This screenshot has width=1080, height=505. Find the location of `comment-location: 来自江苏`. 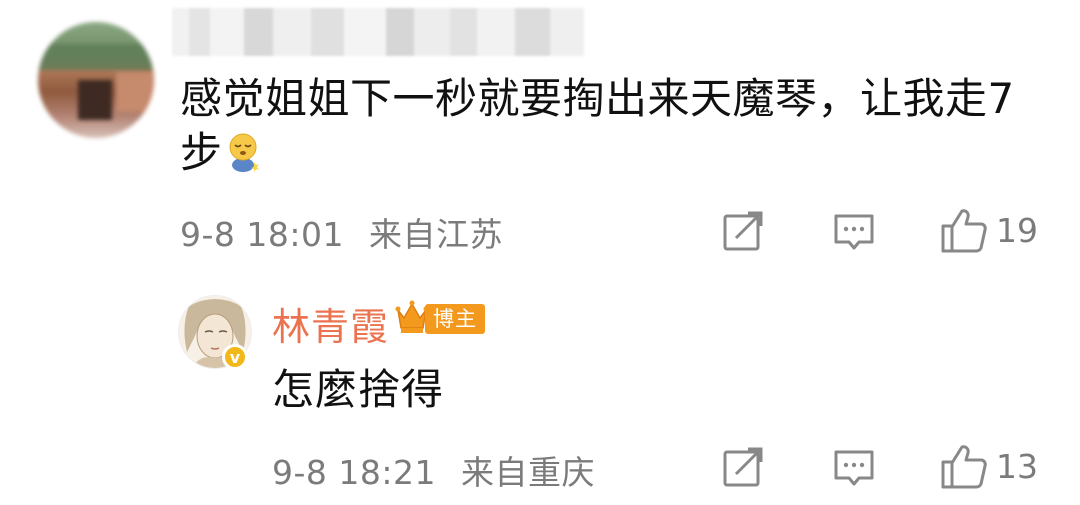

comment-location: 来自江苏 is located at coordinates (436, 234).